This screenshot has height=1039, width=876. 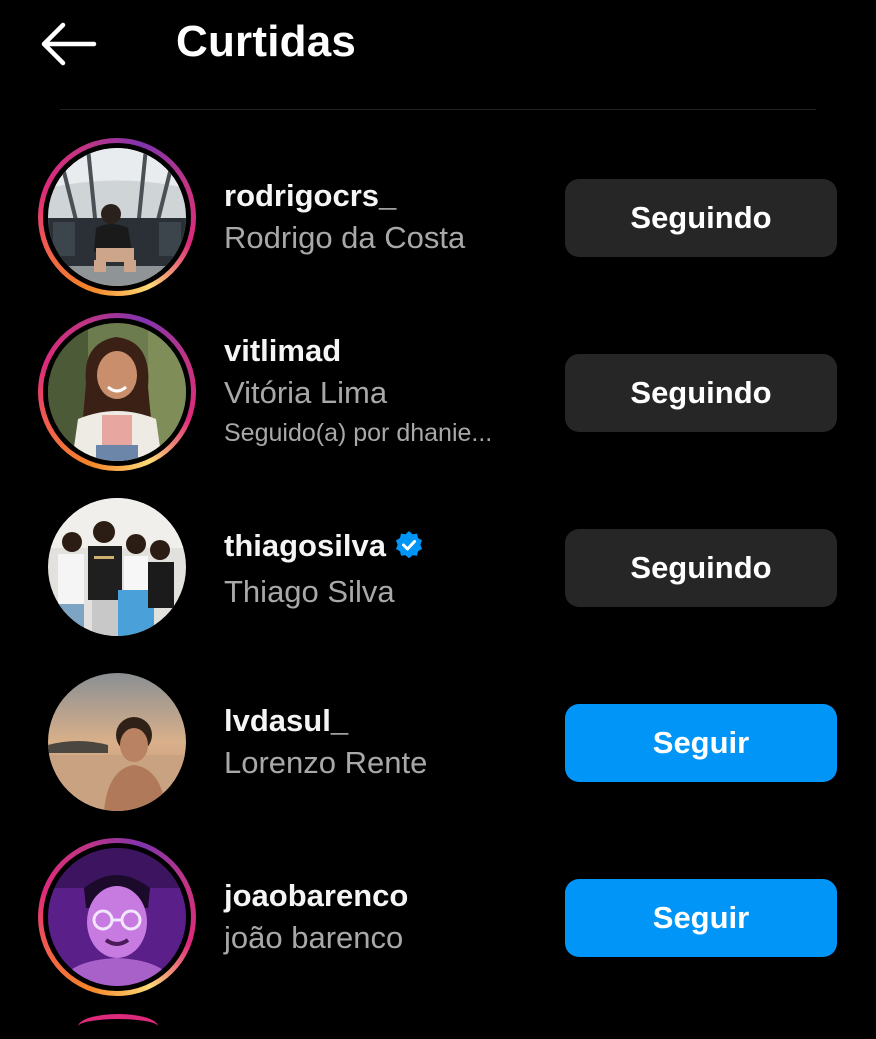 I want to click on back-button, so click(x=68, y=44).